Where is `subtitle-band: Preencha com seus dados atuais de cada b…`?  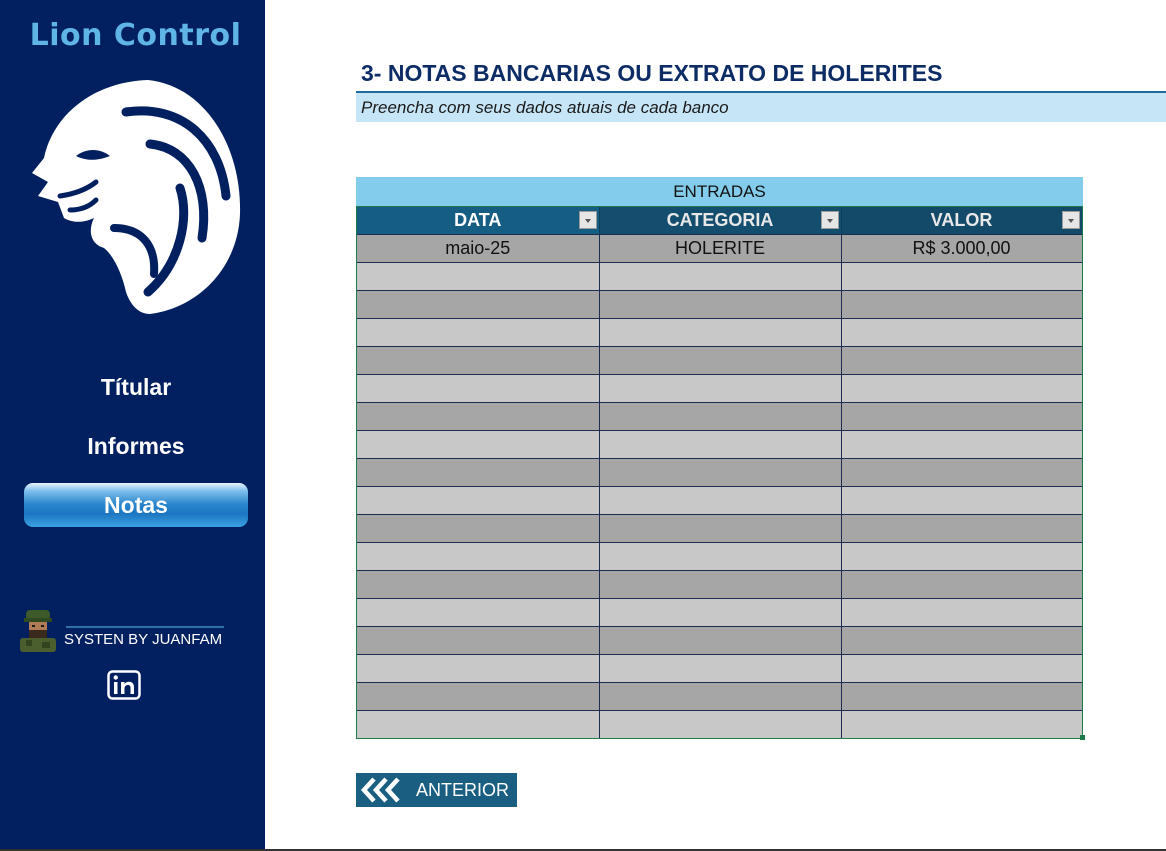
subtitle-band: Preencha com seus dados atuais de cada b… is located at coordinates (761, 107).